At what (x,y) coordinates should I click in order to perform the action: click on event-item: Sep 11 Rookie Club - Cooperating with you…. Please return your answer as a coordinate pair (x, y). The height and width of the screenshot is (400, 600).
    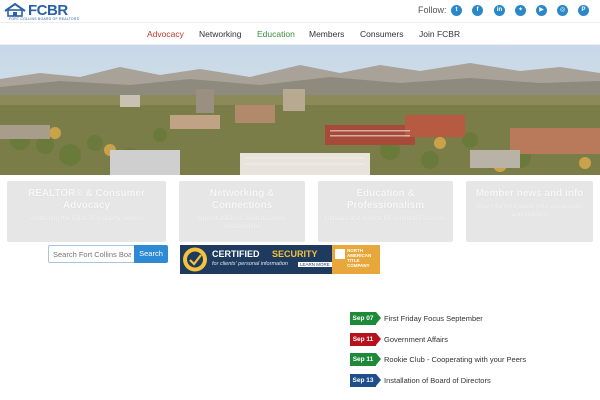
    Looking at the image, I should click on (450, 359).